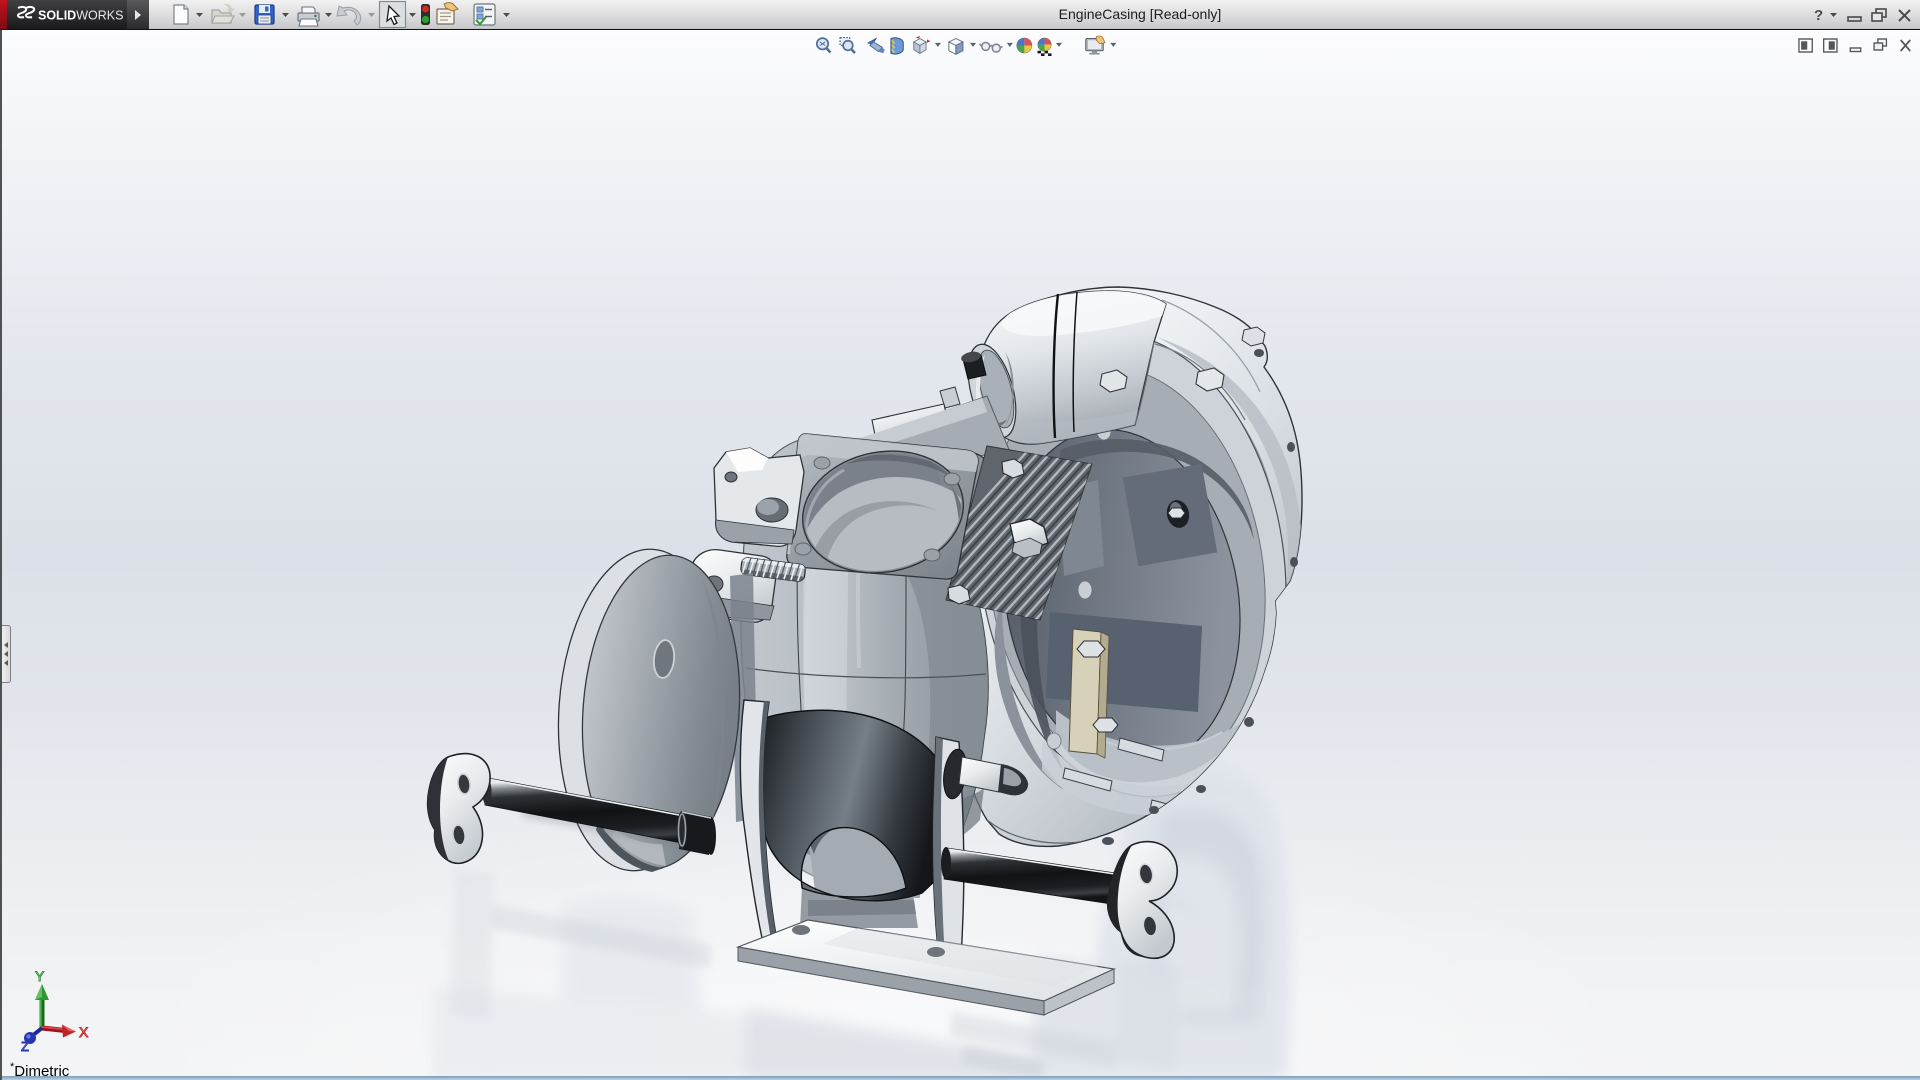 The image size is (1920, 1080). I want to click on svg-text: SOLIDWORKS, so click(80, 15).